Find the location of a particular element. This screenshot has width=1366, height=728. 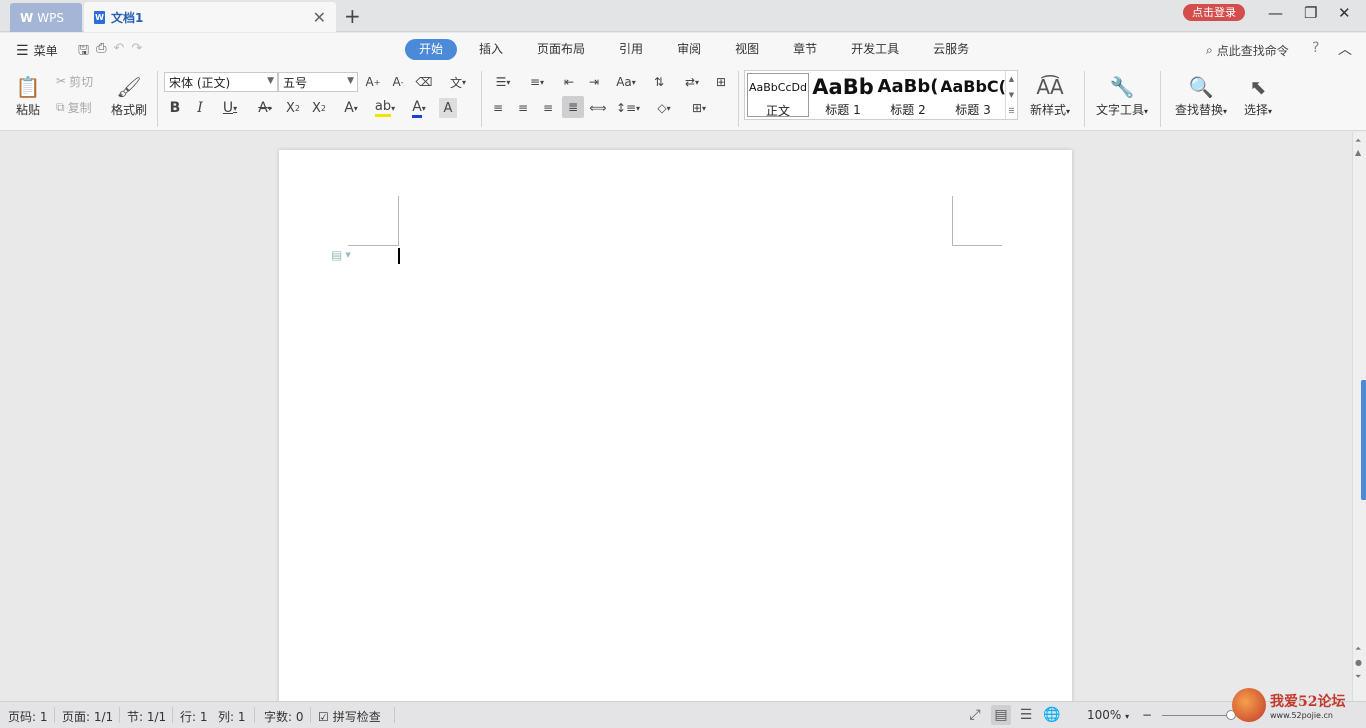

status-section: 节: 1/1 is located at coordinates (146, 716).